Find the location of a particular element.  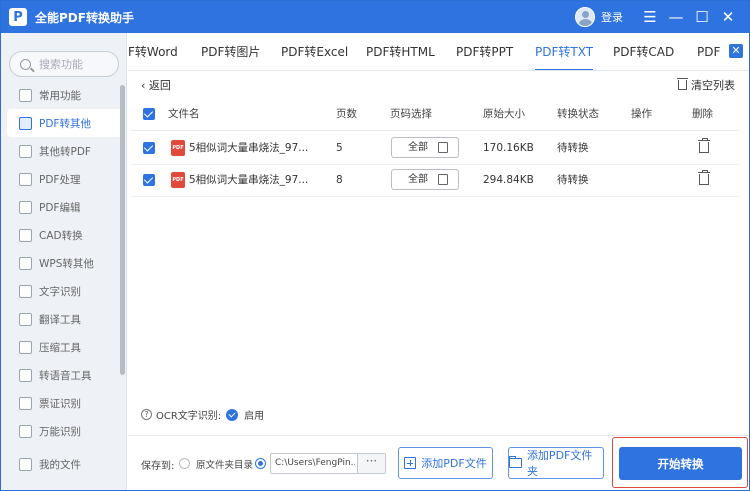

output-path-field: C:\Users\FengPin... ··· is located at coordinates (328, 463).